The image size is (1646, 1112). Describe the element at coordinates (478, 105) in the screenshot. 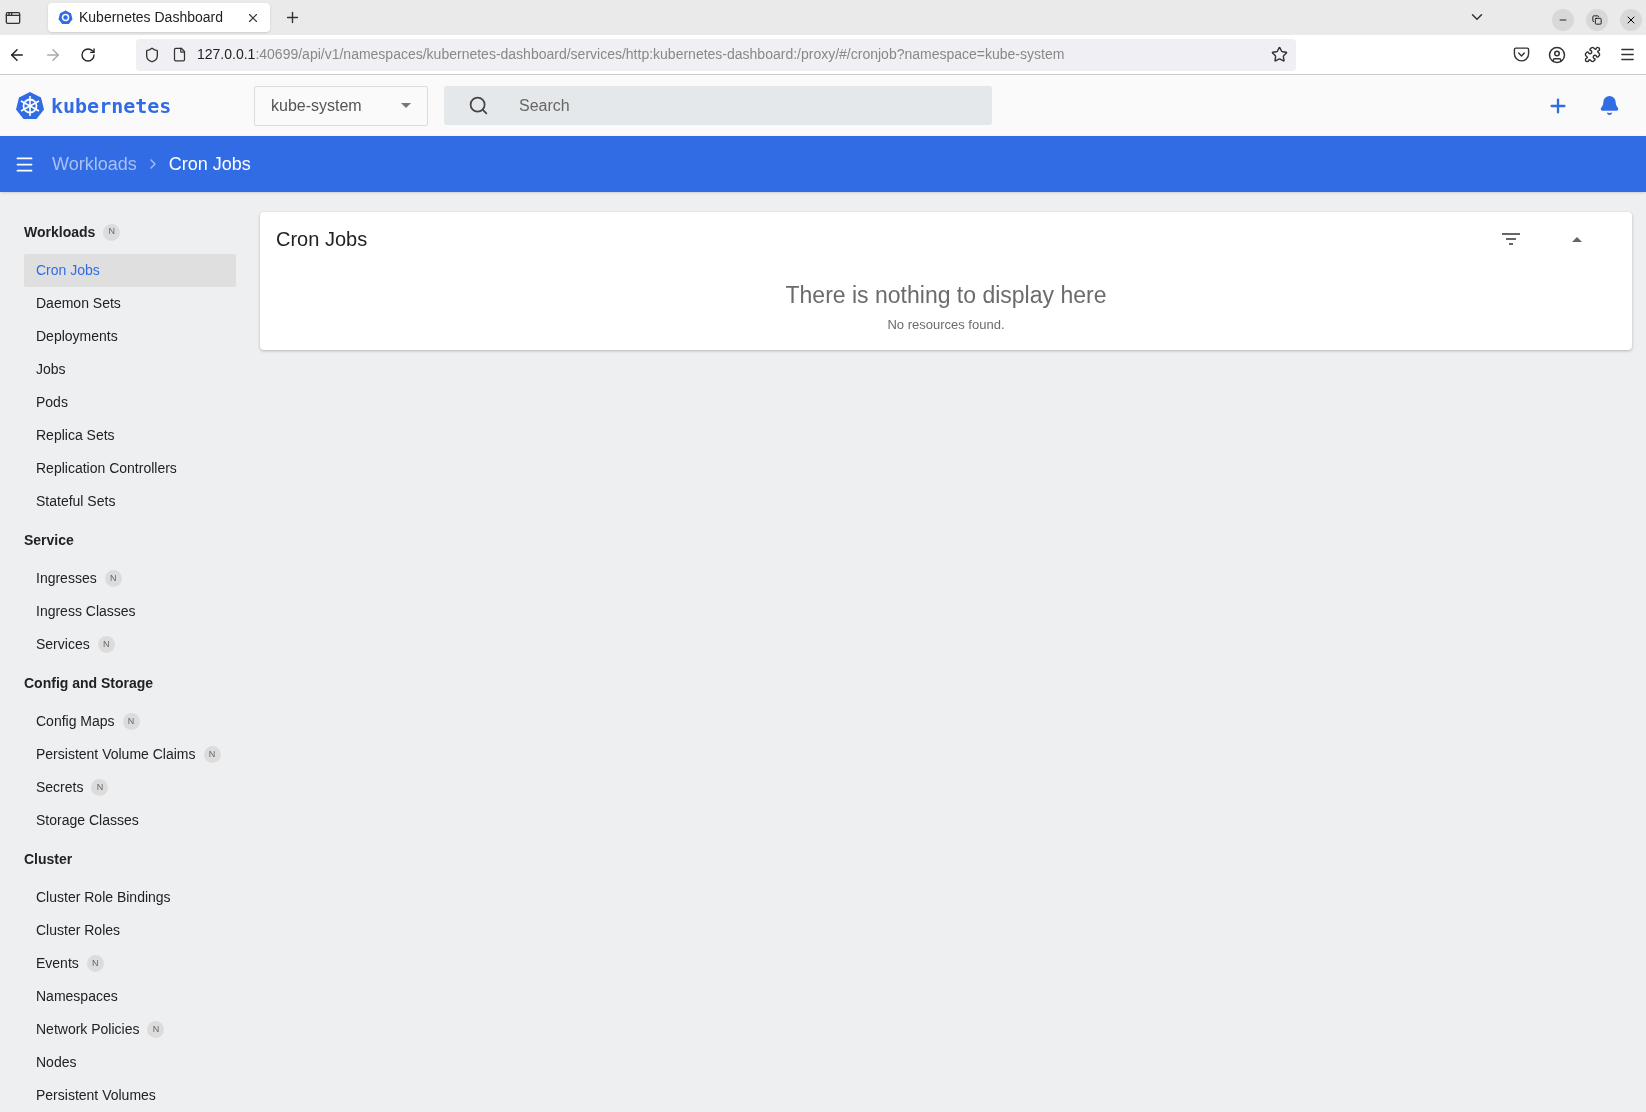

I see `search-icon` at that location.